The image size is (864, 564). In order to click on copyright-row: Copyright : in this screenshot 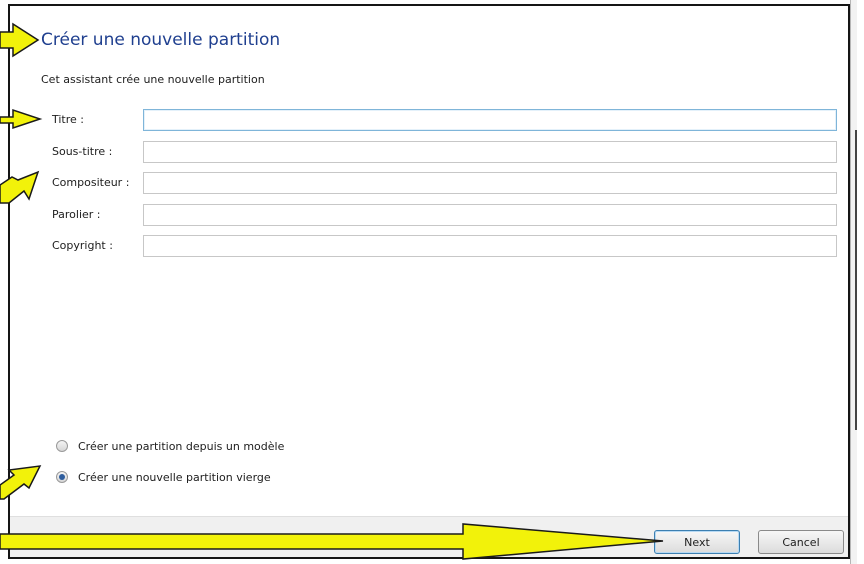, I will do `click(431, 247)`.